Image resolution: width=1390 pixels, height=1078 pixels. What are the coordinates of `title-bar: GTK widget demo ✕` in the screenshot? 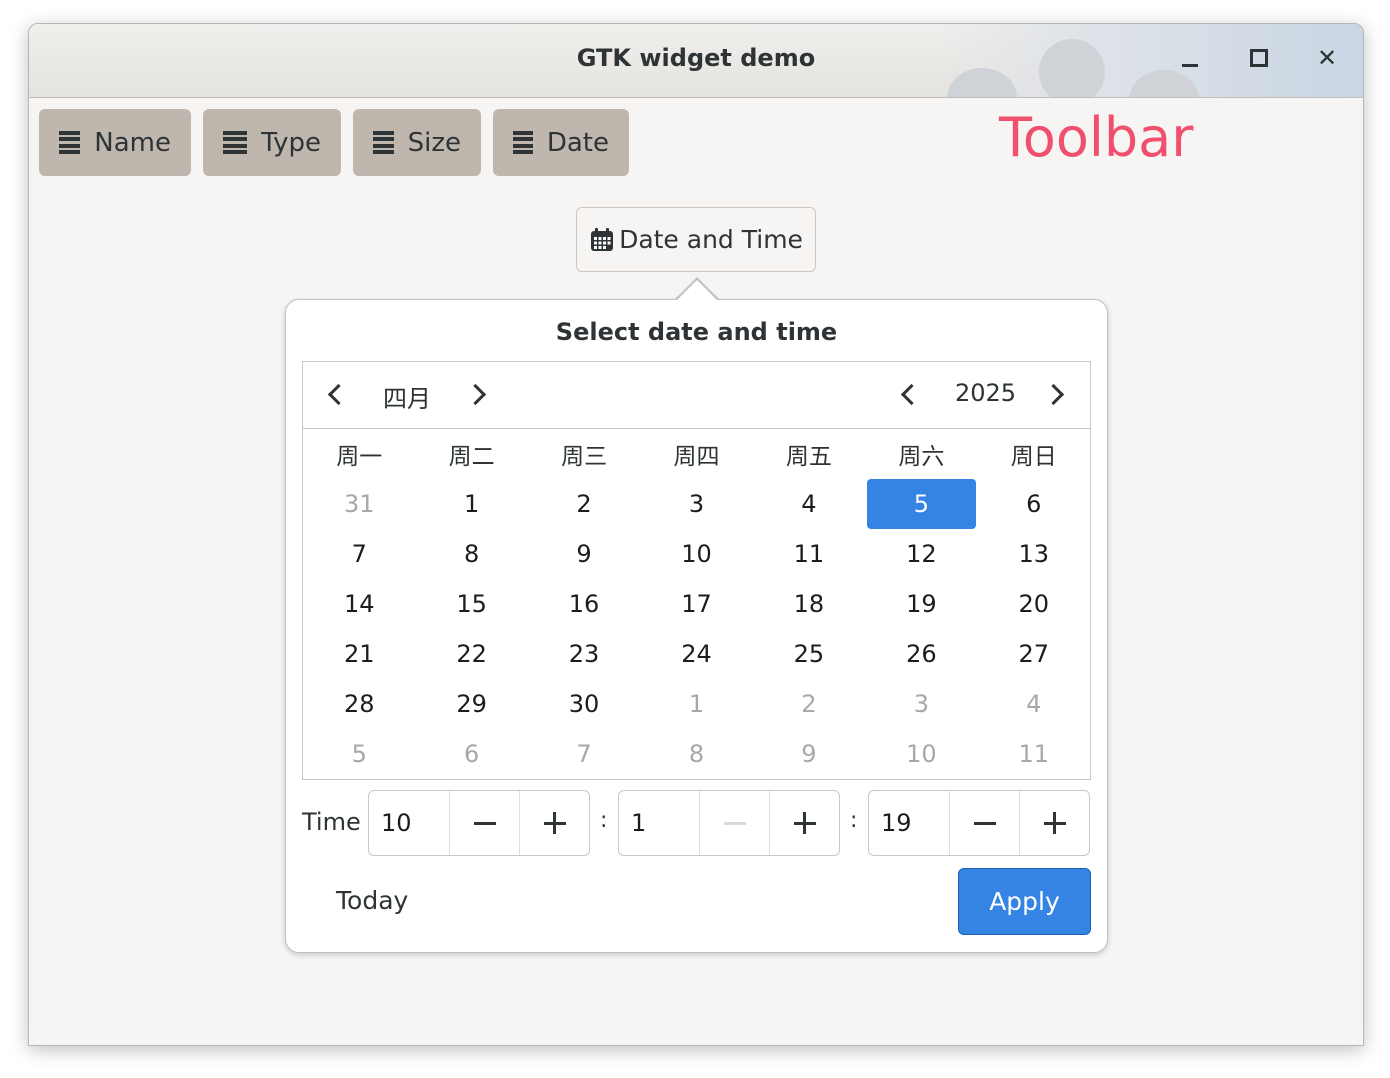 It's located at (696, 61).